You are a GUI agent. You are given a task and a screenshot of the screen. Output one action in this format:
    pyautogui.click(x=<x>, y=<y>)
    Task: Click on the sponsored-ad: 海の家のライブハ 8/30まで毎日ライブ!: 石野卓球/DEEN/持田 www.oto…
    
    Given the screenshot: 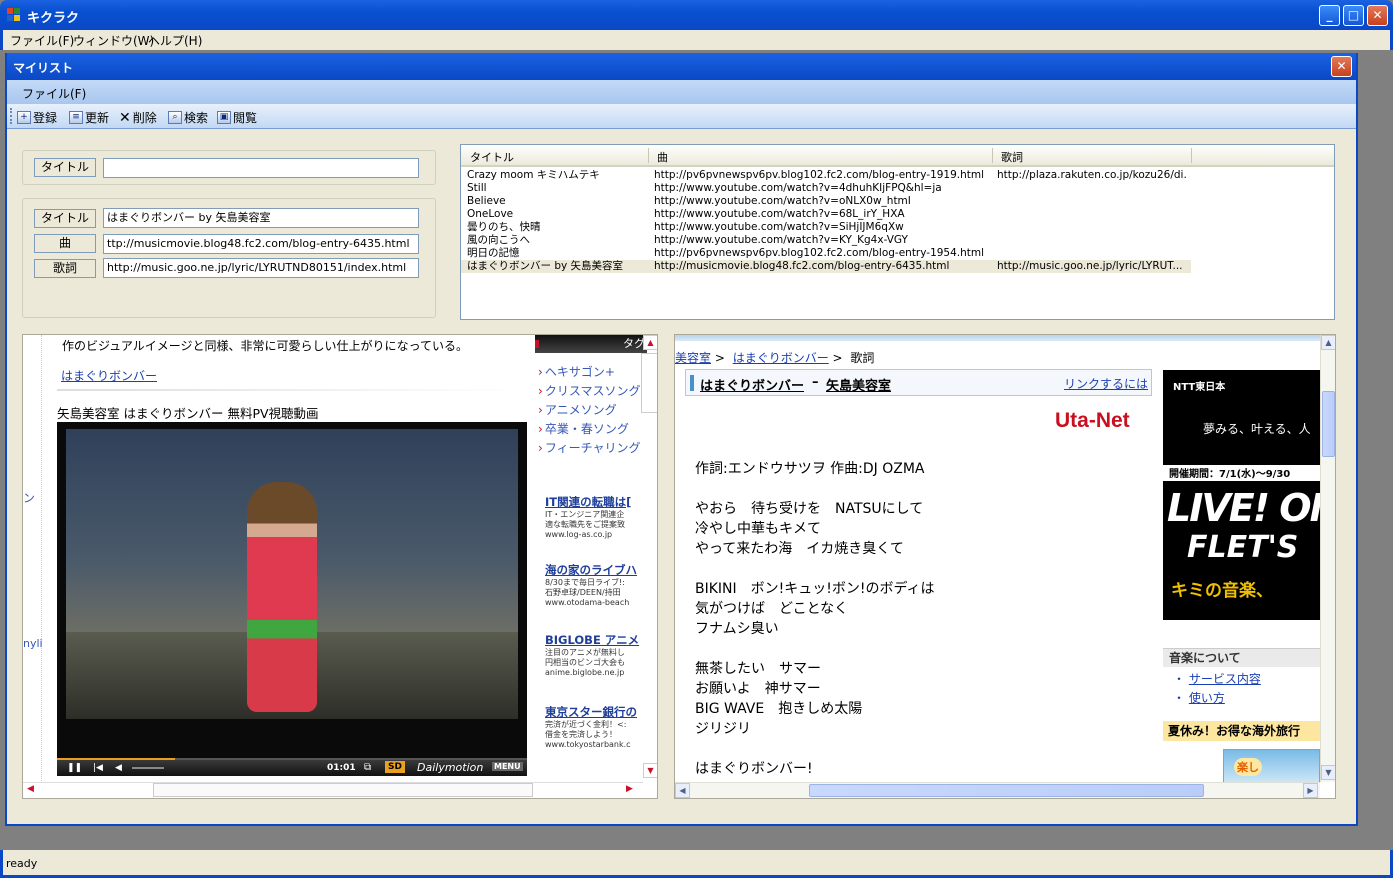 What is the action you would take?
    pyautogui.click(x=596, y=585)
    